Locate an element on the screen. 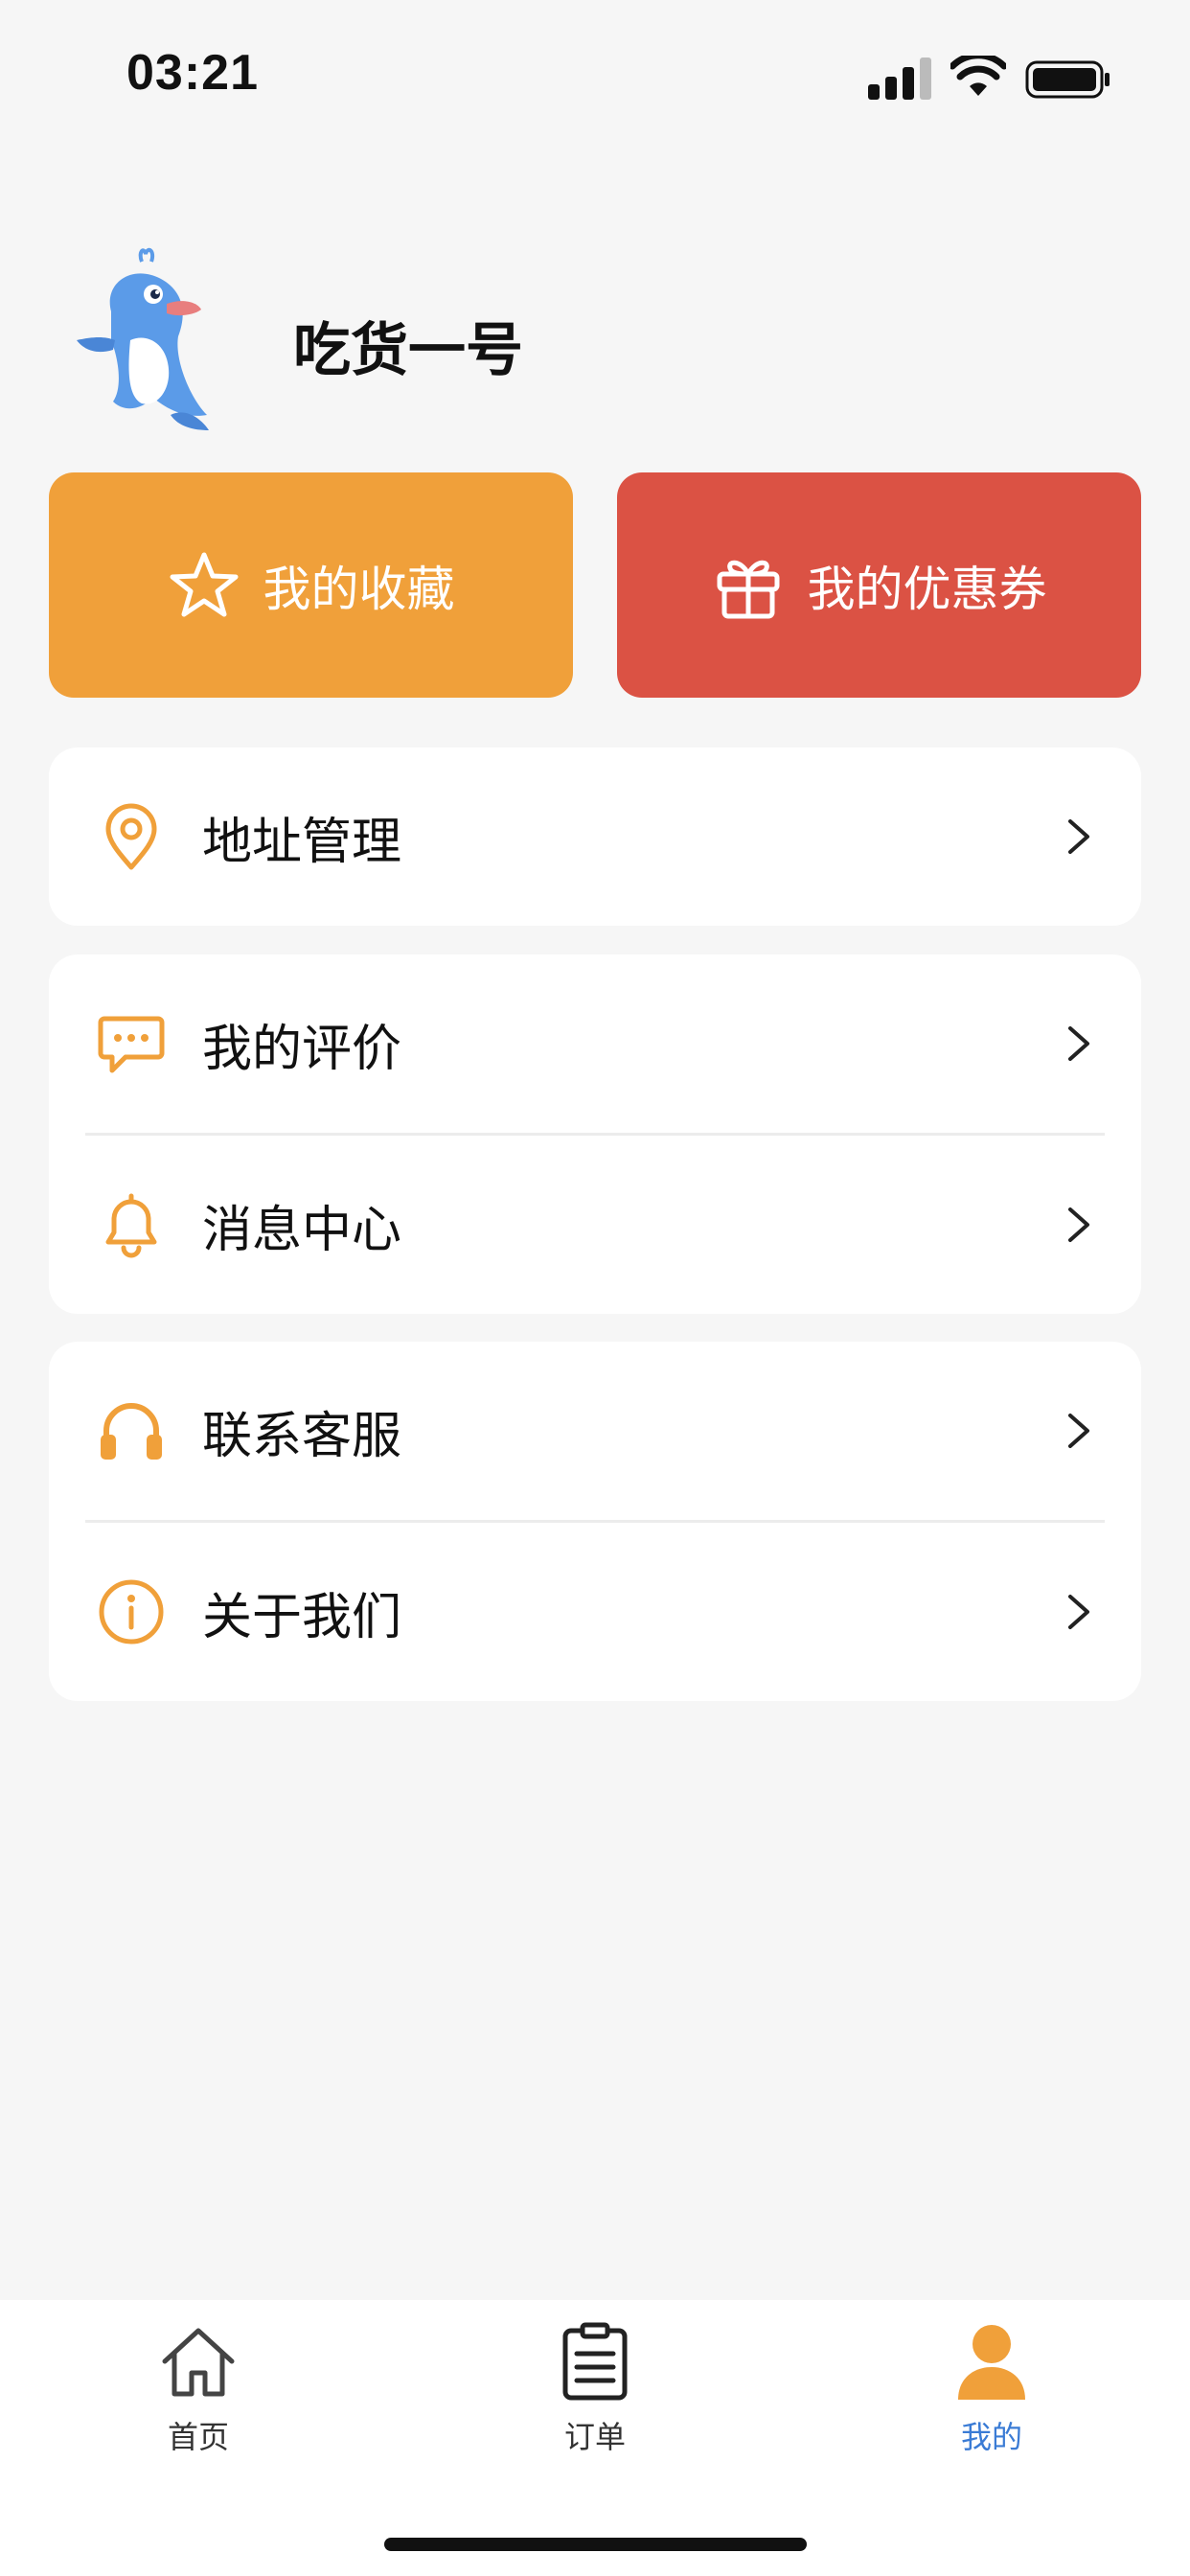 The width and height of the screenshot is (1190, 2576). menu-item-messages: 消息中心 is located at coordinates (595, 1225).